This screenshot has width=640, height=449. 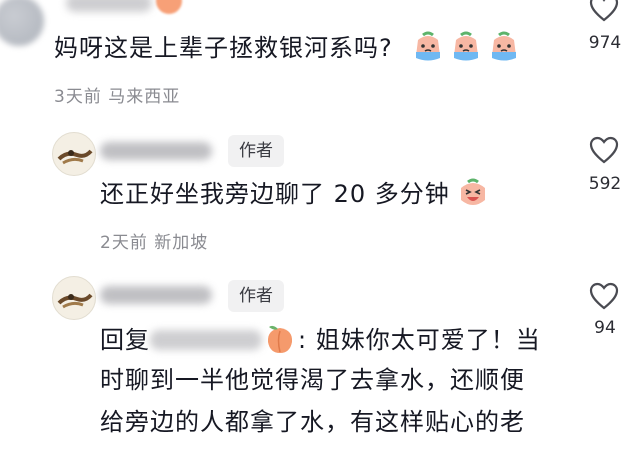 I want to click on reply-target-name-blurred, so click(x=206, y=340).